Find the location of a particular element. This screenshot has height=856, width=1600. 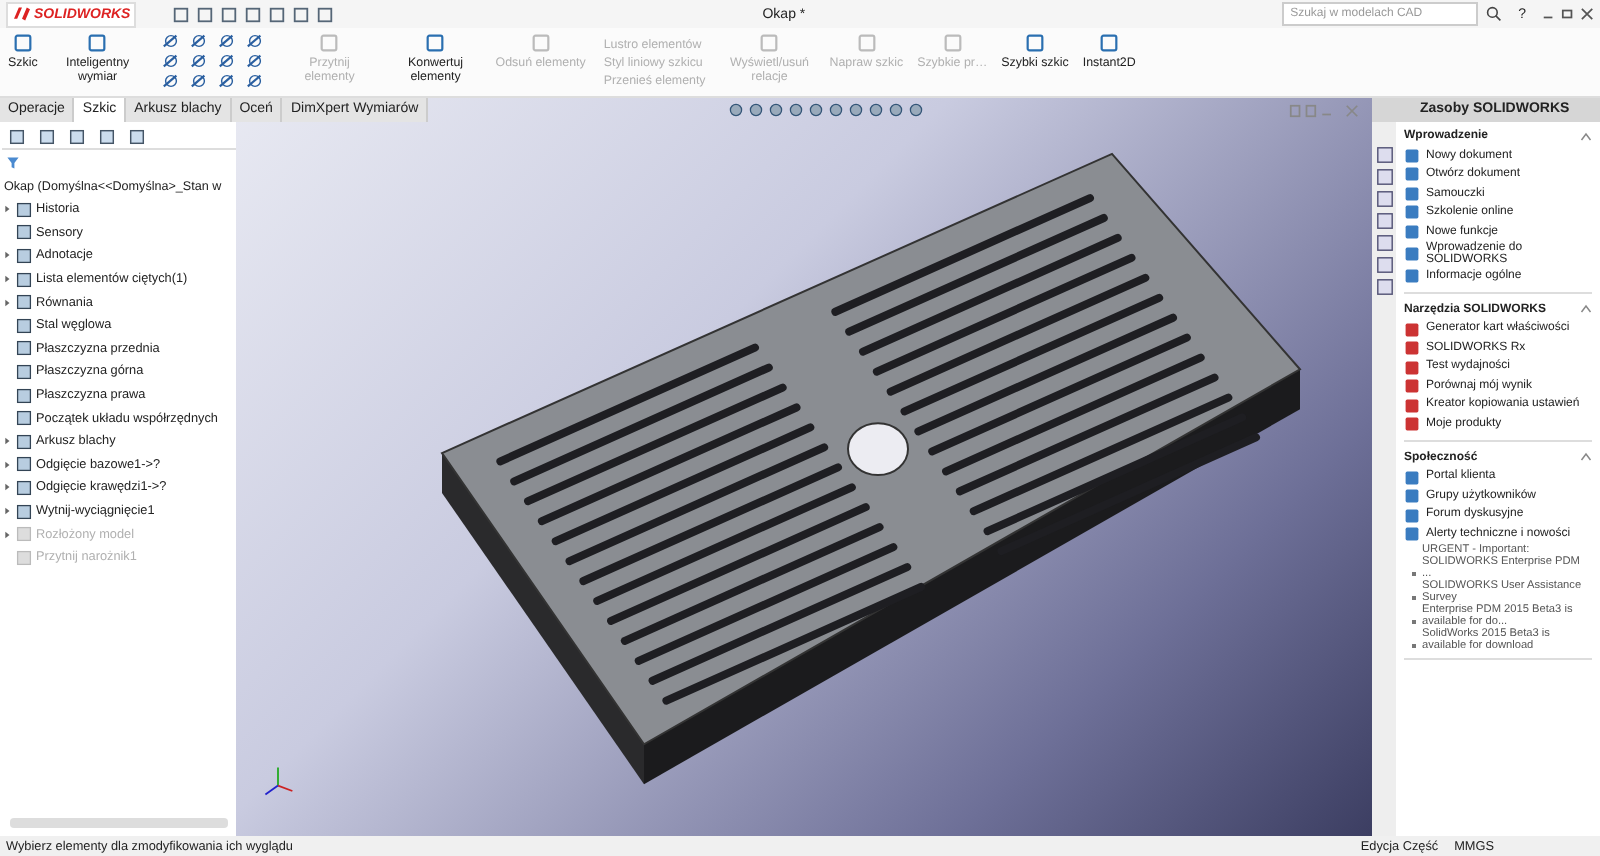

axis-triad-icon is located at coordinates (278, 782).